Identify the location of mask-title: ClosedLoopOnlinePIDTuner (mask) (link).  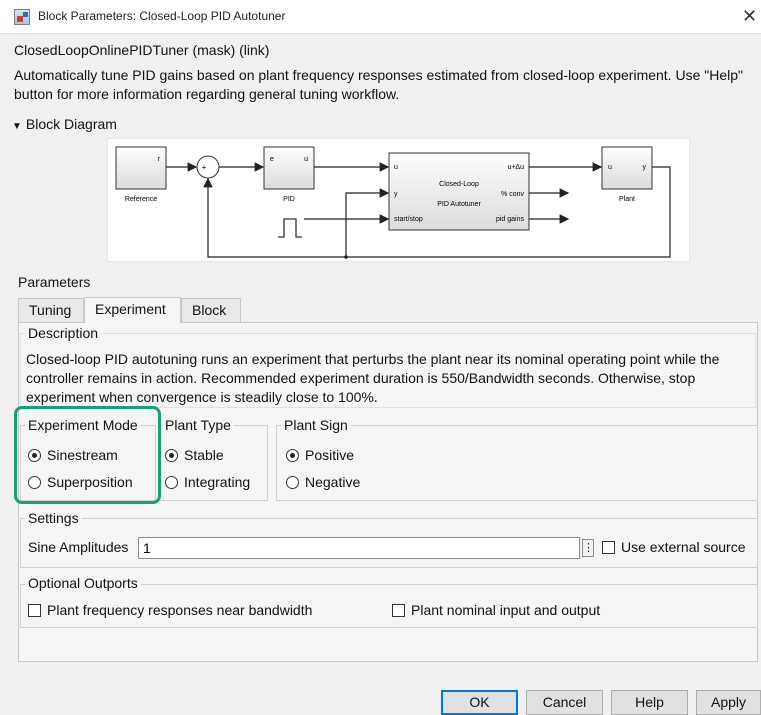
(142, 50).